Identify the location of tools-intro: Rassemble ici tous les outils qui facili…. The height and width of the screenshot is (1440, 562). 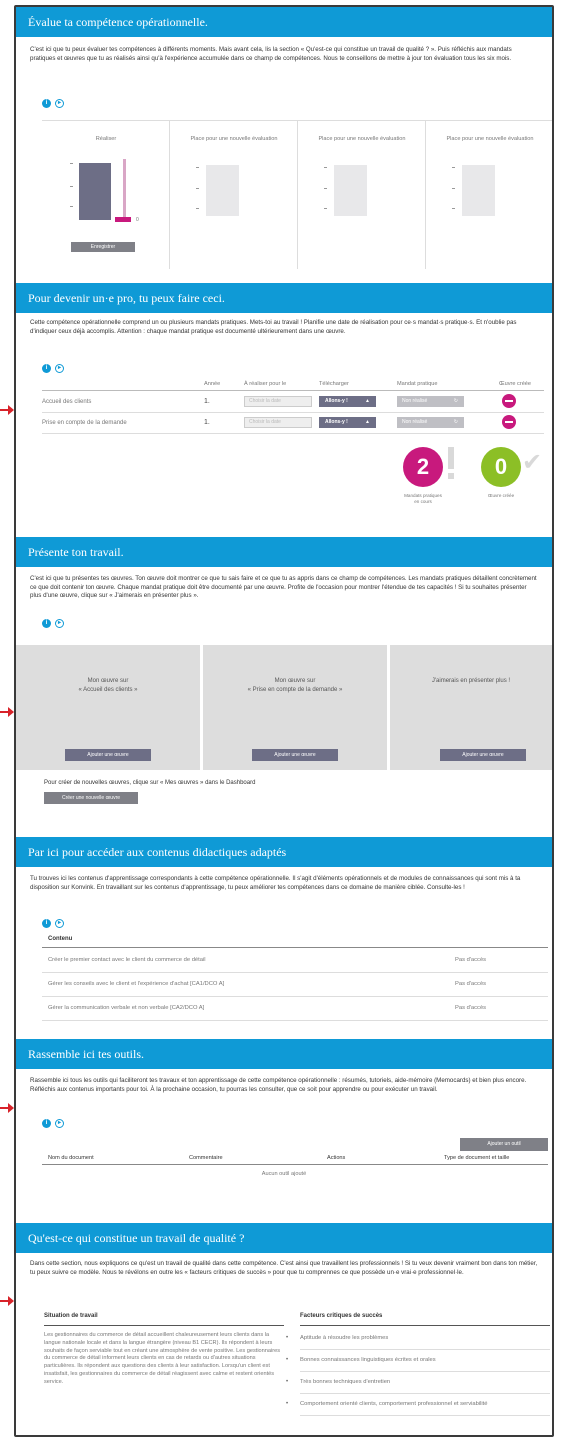
(278, 1085).